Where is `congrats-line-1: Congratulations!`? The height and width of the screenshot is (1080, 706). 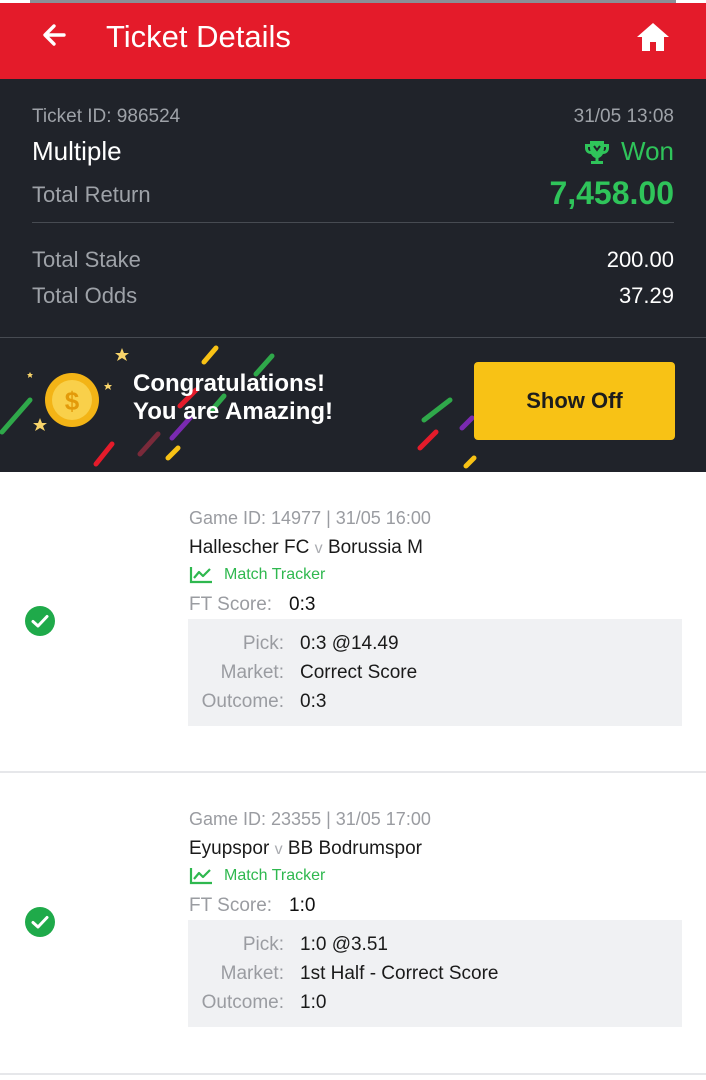 congrats-line-1: Congratulations! is located at coordinates (229, 383).